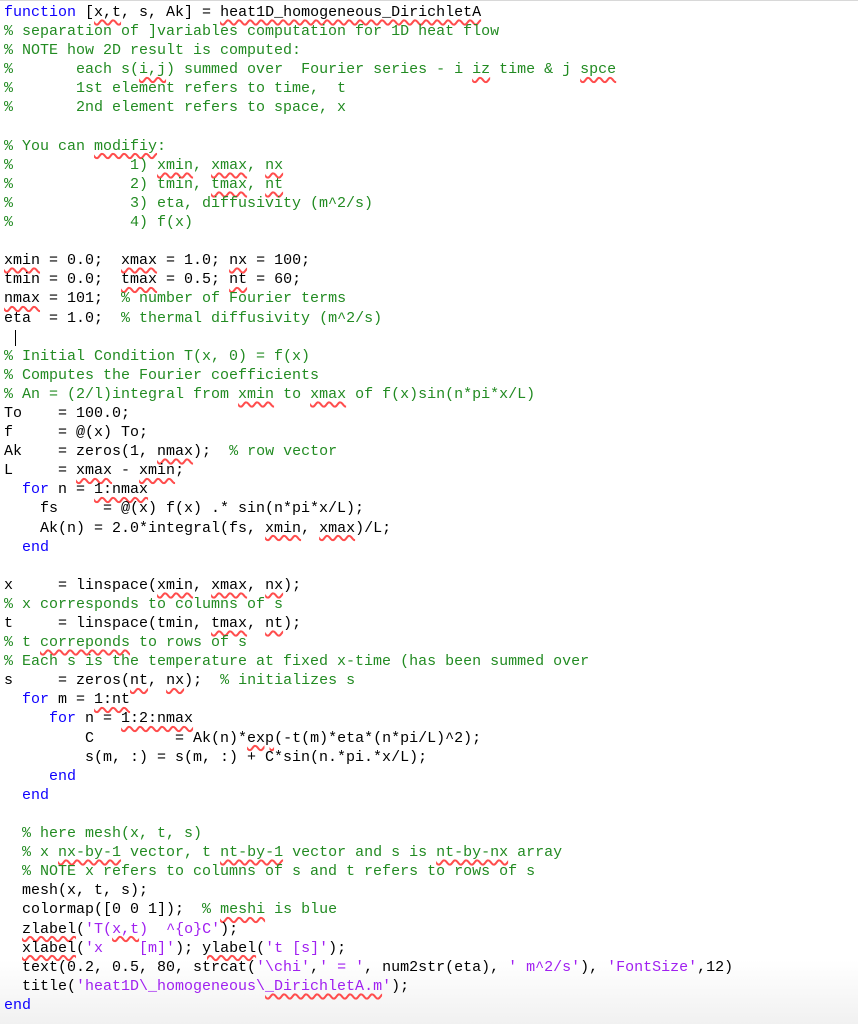  What do you see at coordinates (72, 700) in the screenshot?
I see `code-token: m =` at bounding box center [72, 700].